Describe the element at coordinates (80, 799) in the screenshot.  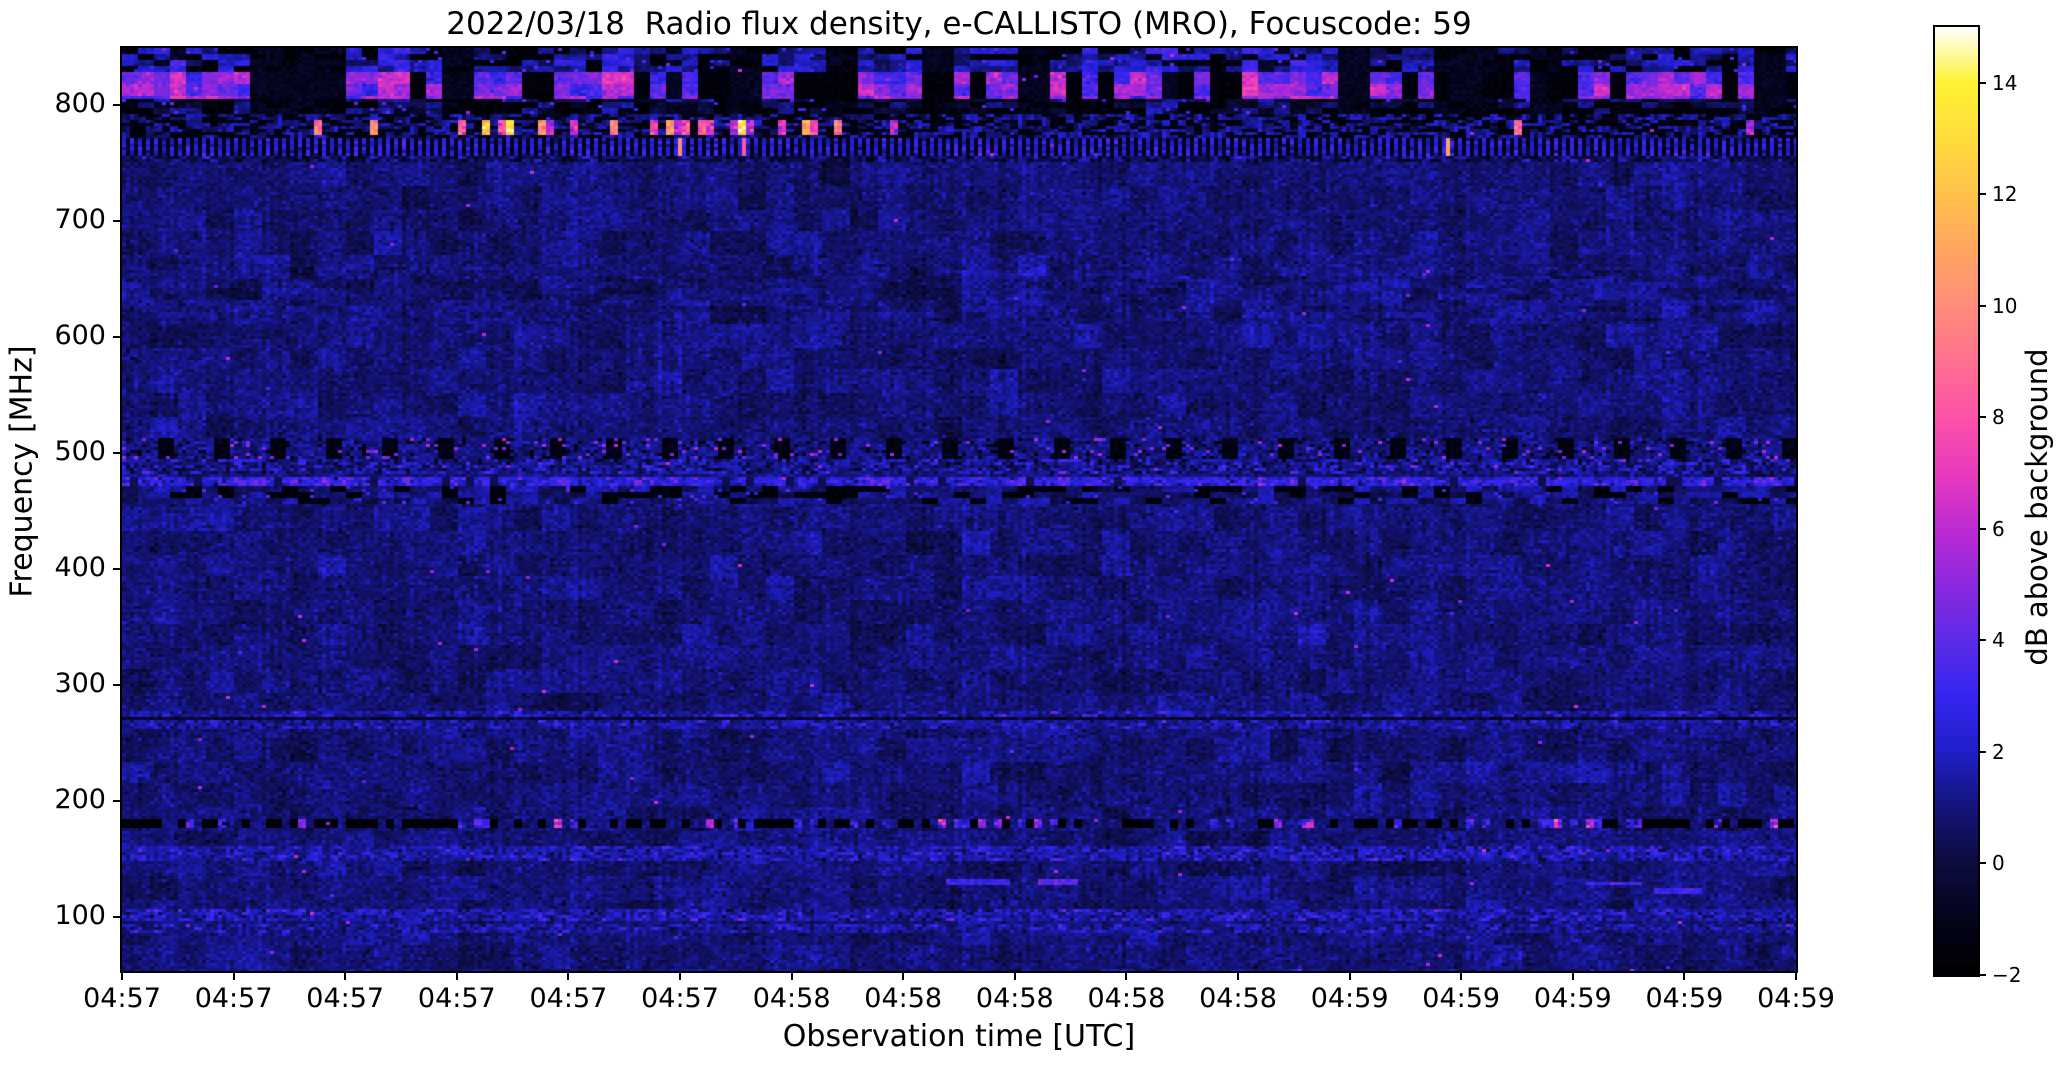
I see `y-tick-label: 200` at that location.